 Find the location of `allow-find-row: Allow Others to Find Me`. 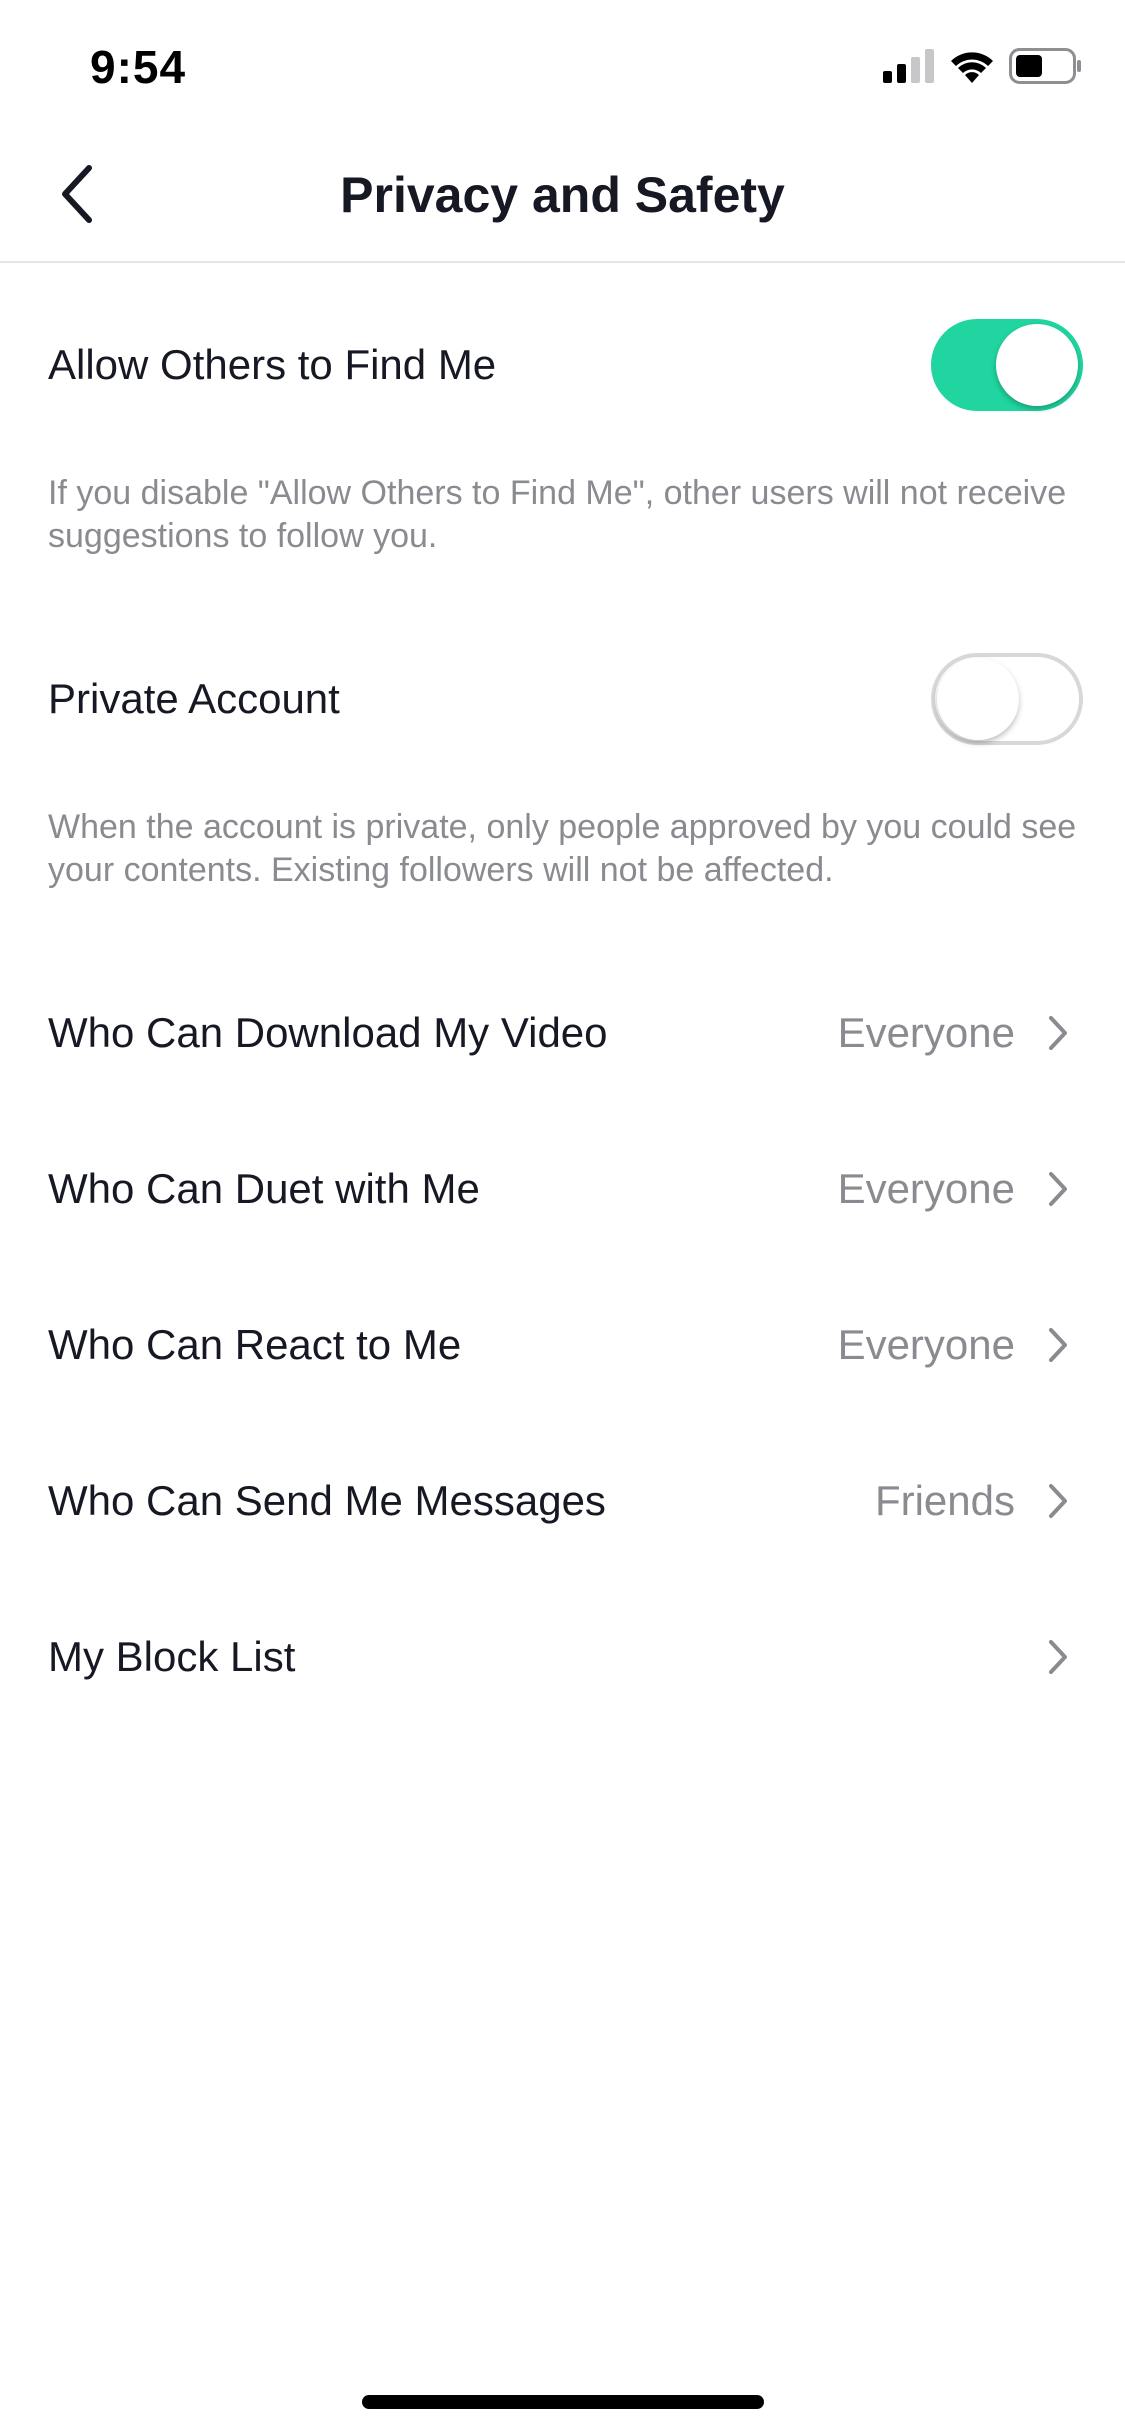

allow-find-row: Allow Others to Find Me is located at coordinates (562, 365).